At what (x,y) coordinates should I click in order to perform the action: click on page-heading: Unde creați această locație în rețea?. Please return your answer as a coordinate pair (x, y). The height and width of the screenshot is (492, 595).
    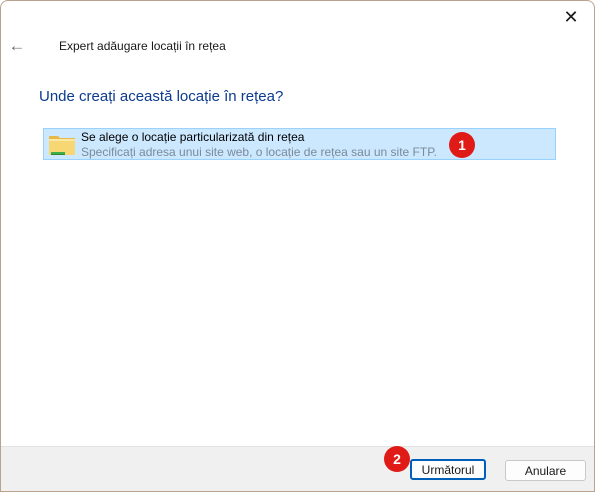
    Looking at the image, I should click on (161, 96).